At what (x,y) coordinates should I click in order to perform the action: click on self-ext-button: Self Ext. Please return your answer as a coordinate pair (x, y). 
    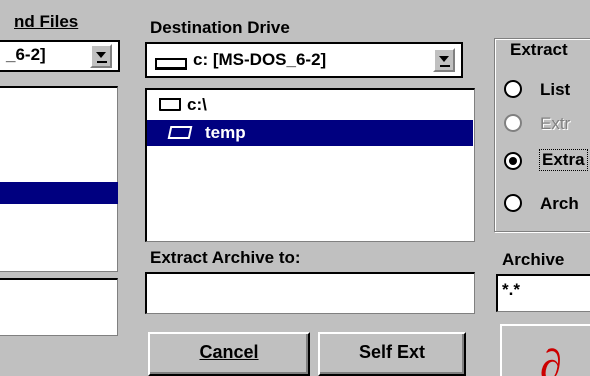
    Looking at the image, I should click on (392, 354).